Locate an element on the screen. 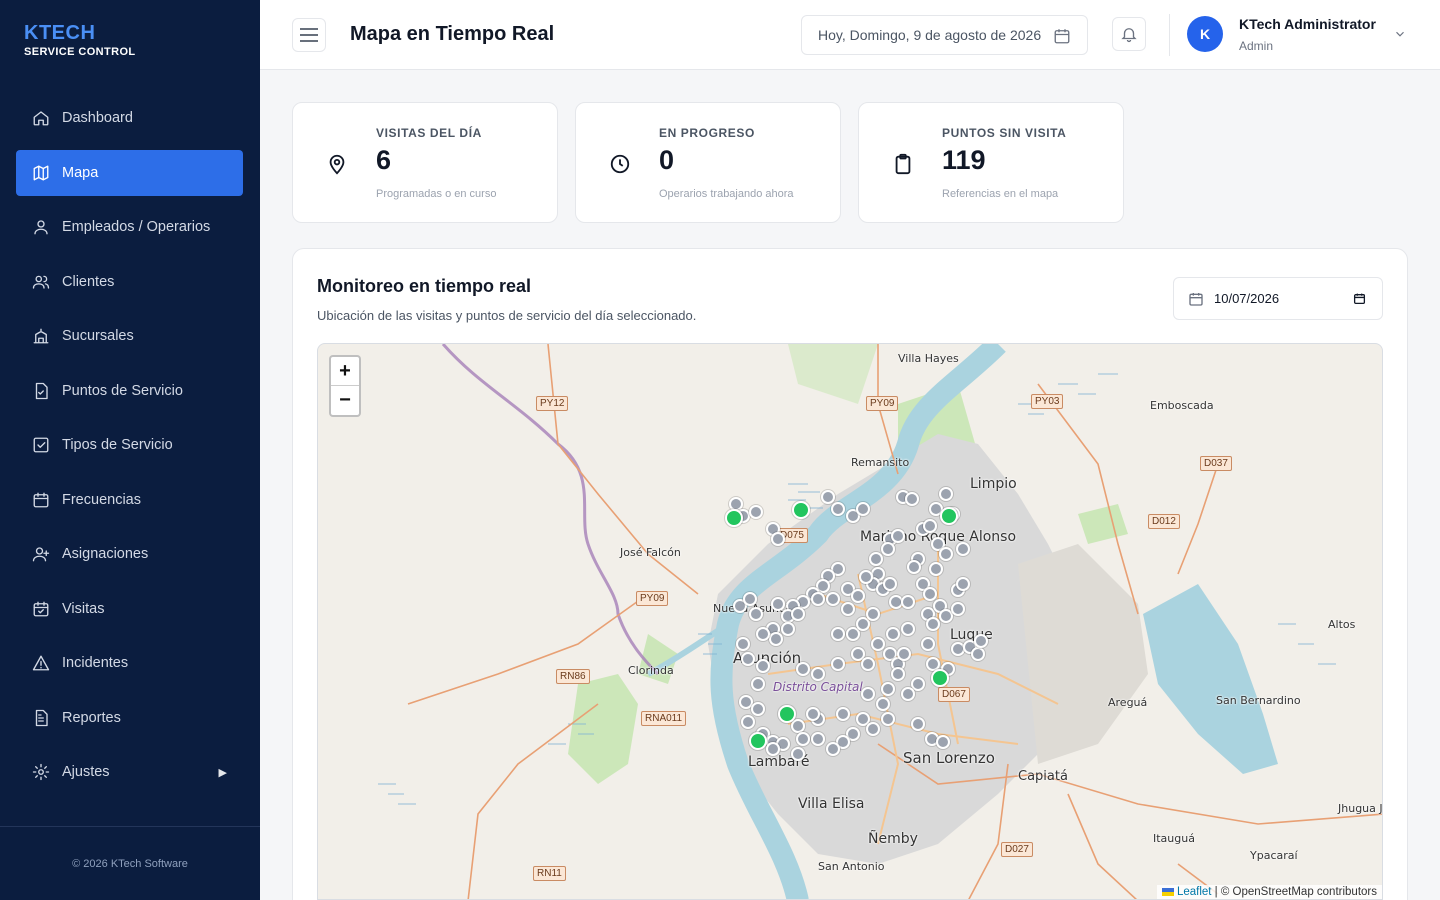 The height and width of the screenshot is (900, 1440). date-filter-input: 10/07/2026 is located at coordinates (1278, 298).